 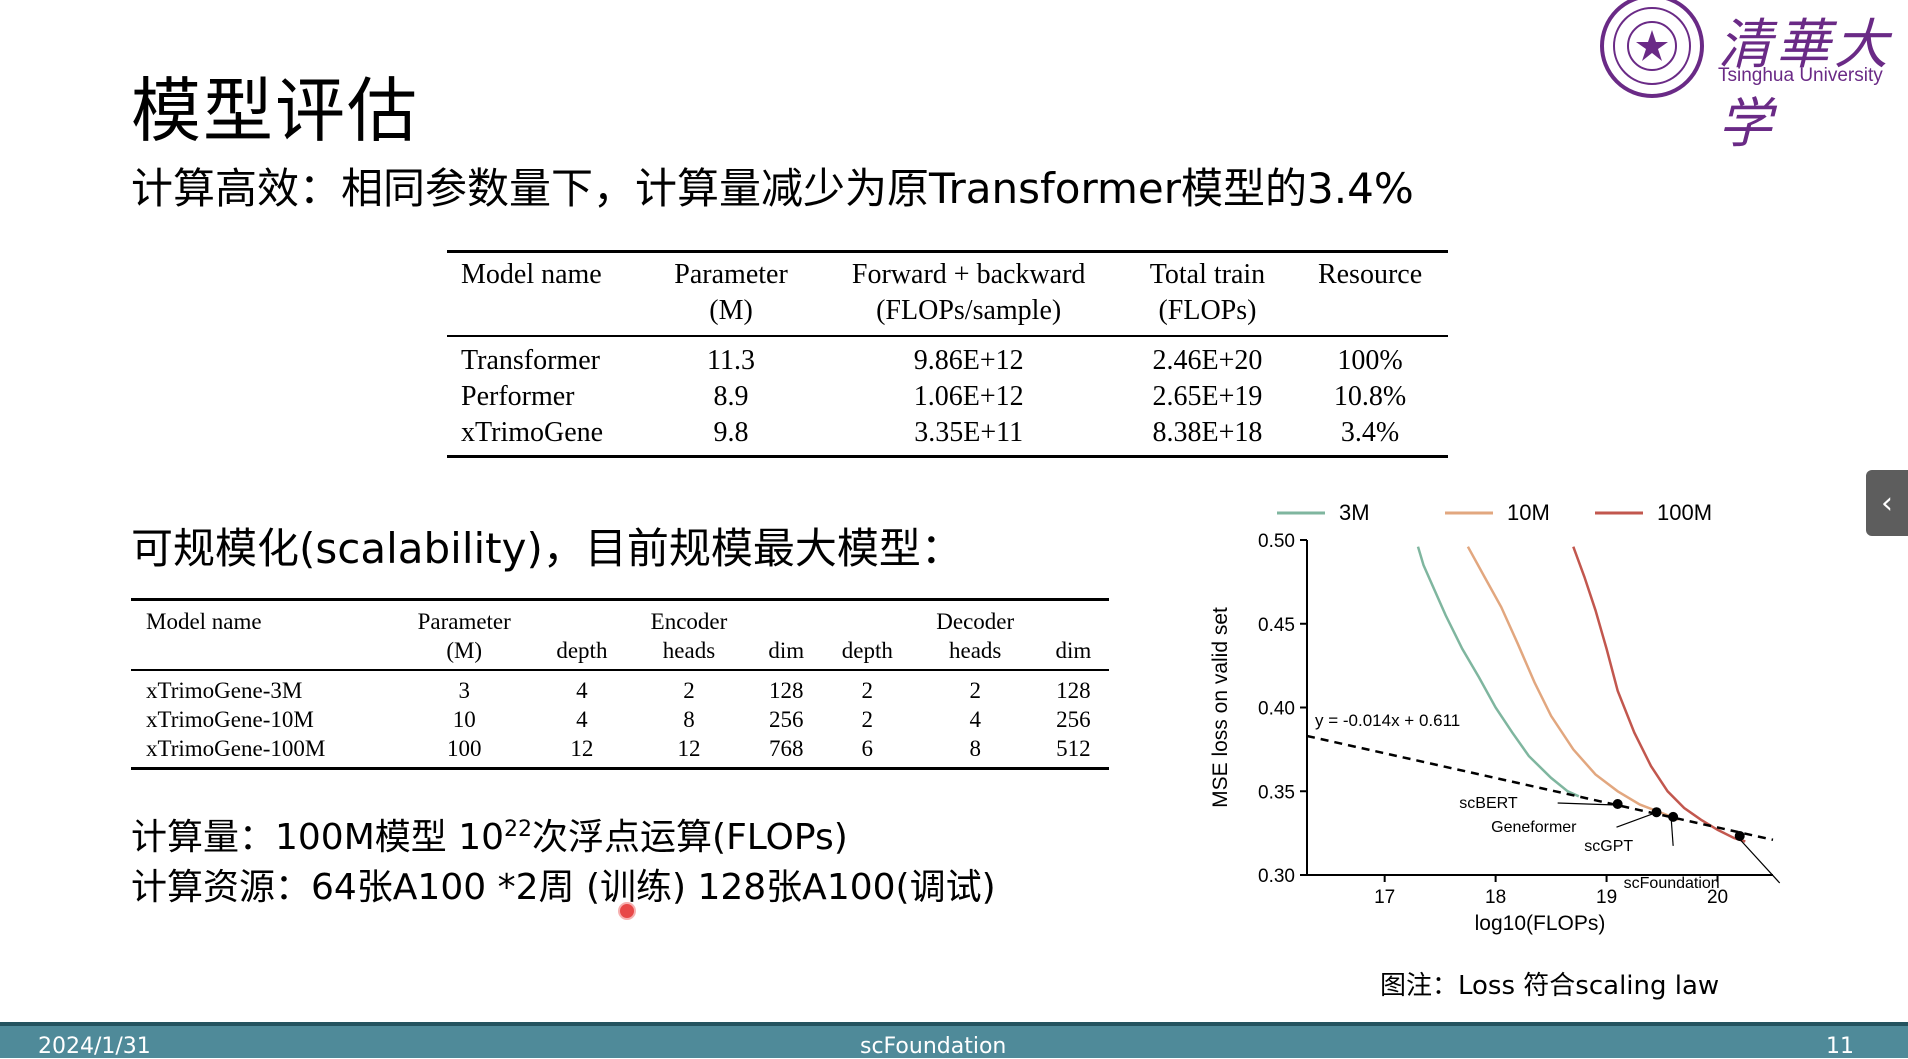 I want to click on y-axis-label: MSE loss on valid set, so click(x=1220, y=707).